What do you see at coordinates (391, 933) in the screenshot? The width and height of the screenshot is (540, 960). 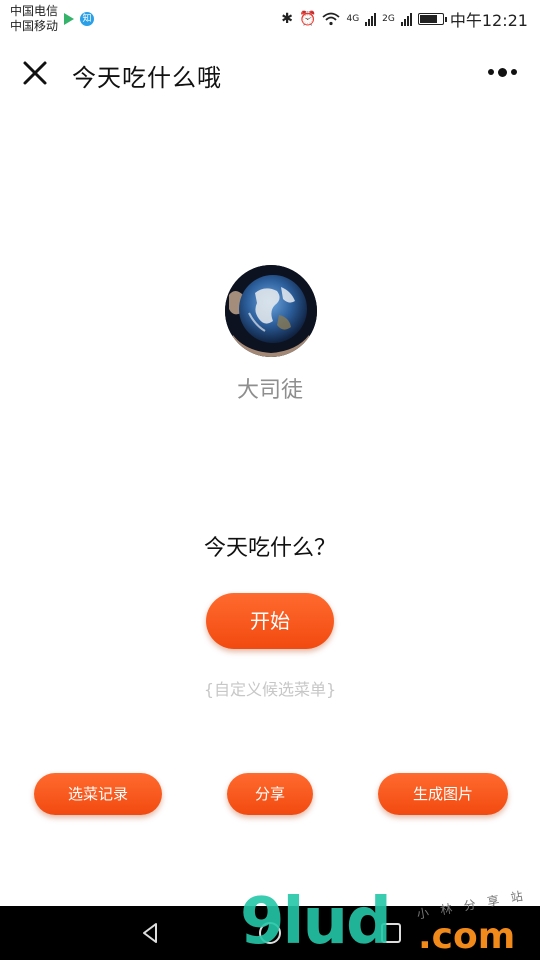 I see `recent-apps-icon` at bounding box center [391, 933].